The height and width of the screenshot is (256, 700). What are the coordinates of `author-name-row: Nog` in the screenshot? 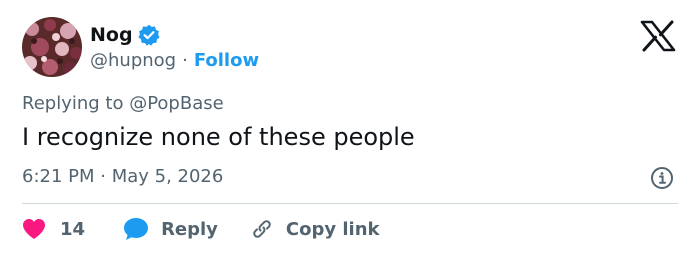 It's located at (125, 35).